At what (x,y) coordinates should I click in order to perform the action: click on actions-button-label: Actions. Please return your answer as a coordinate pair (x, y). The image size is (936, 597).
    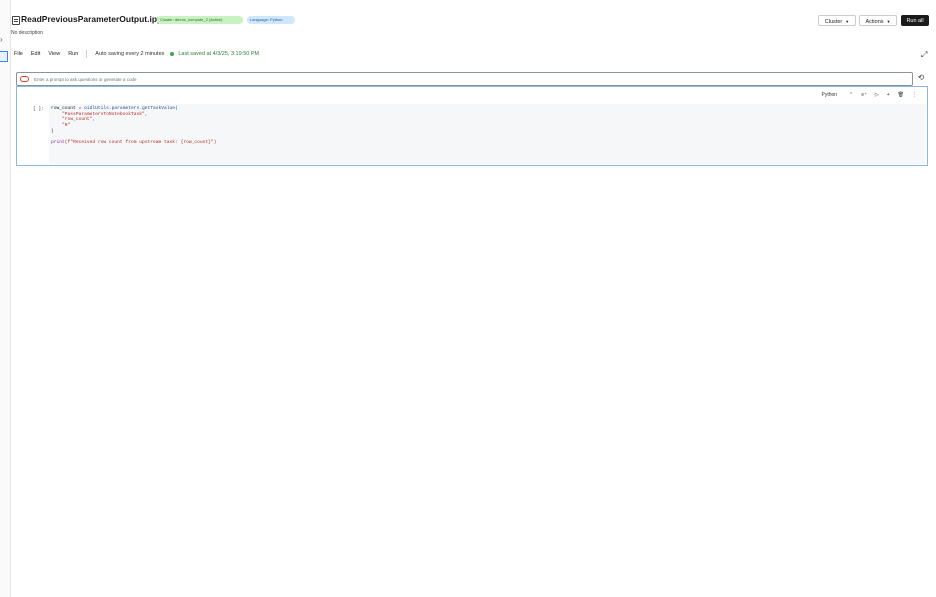
    Looking at the image, I should click on (874, 22).